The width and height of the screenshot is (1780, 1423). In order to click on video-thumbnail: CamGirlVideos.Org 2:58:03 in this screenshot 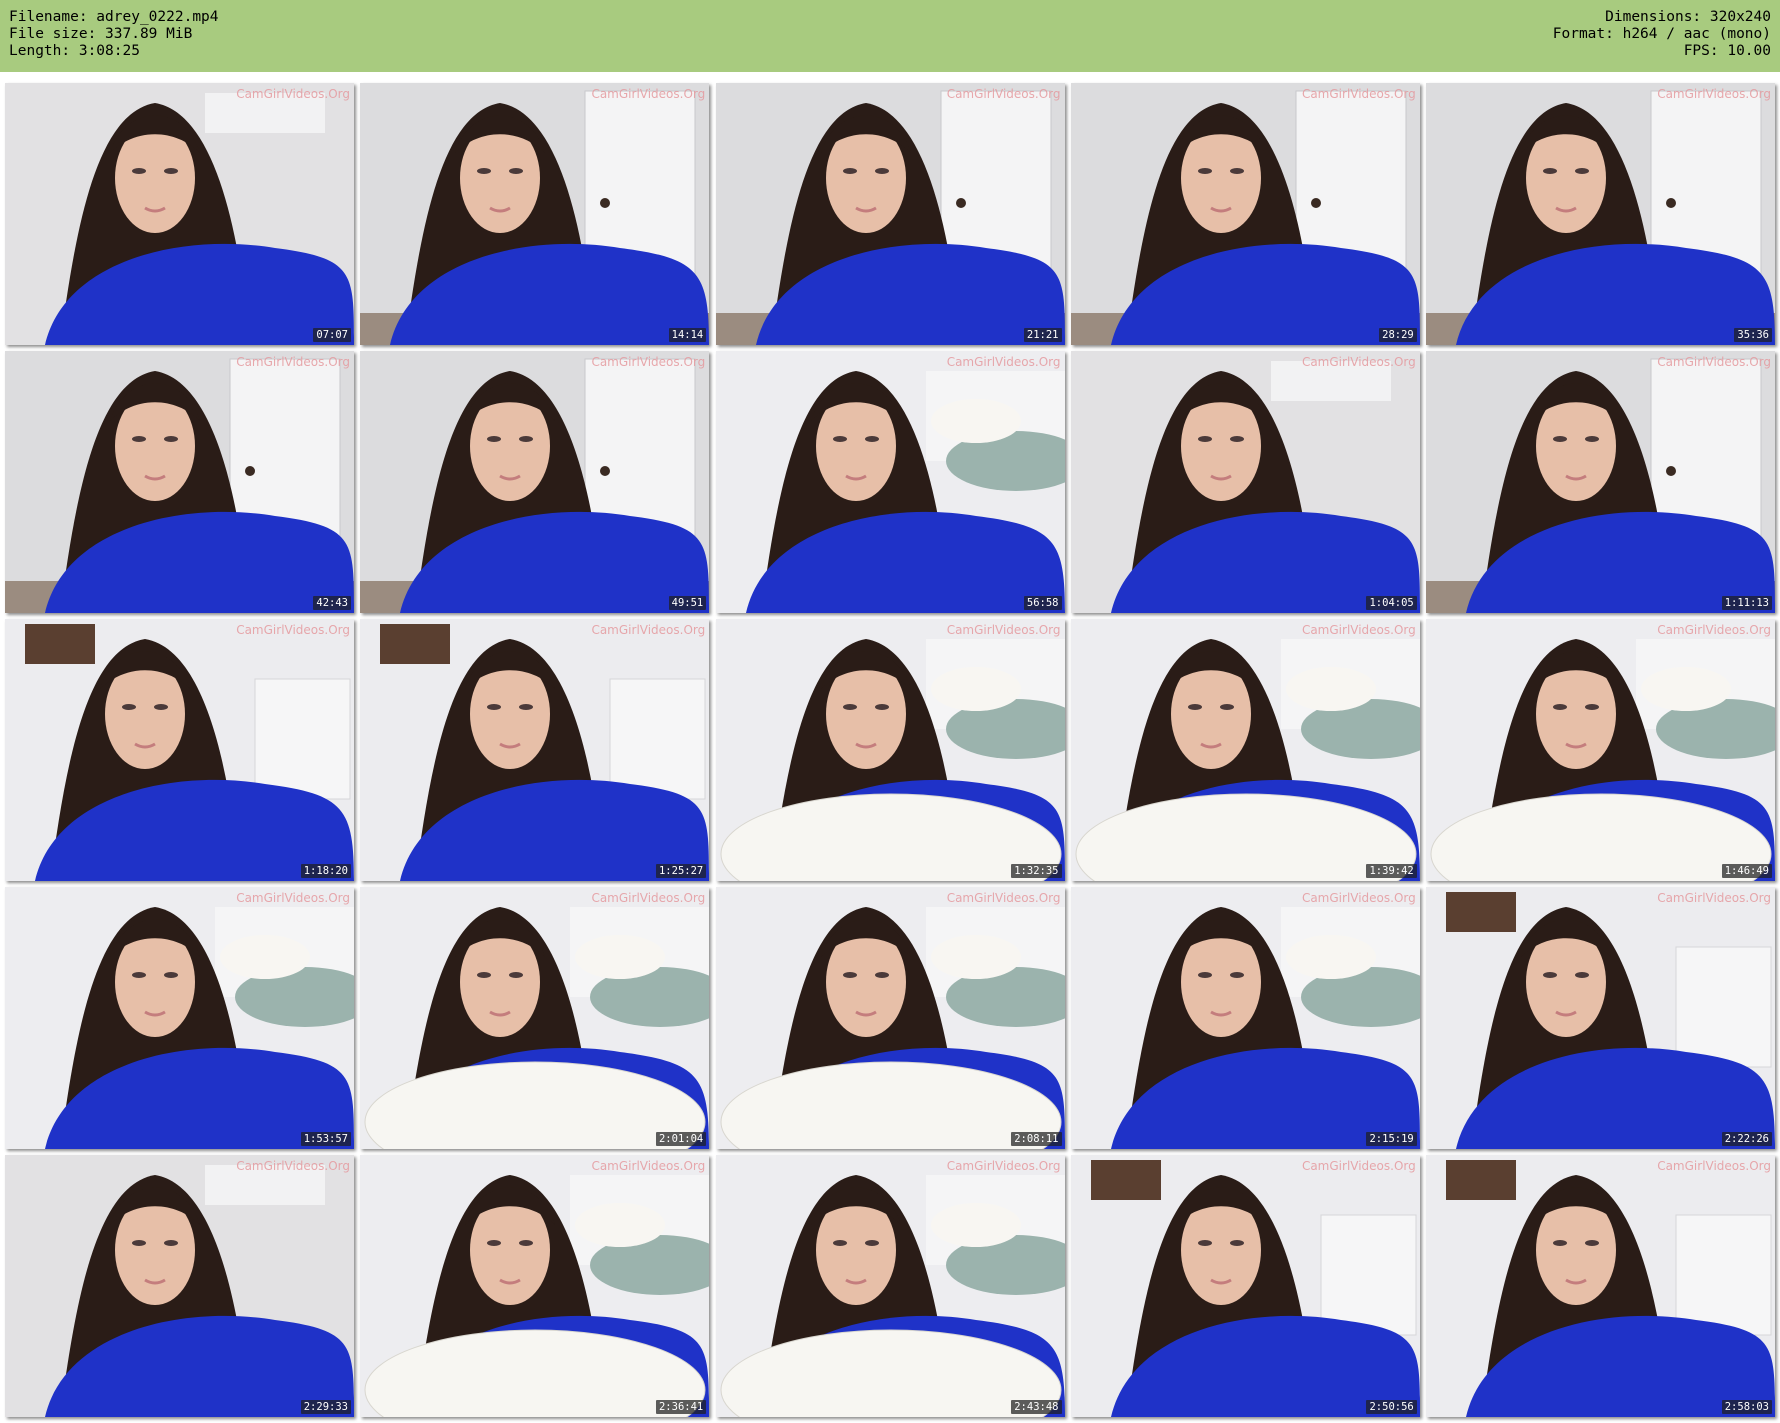, I will do `click(1600, 1286)`.